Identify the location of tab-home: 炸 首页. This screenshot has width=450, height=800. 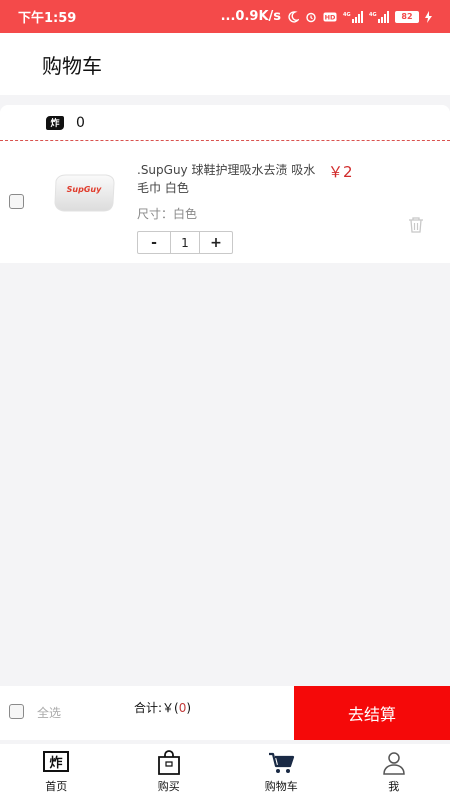
(56, 772).